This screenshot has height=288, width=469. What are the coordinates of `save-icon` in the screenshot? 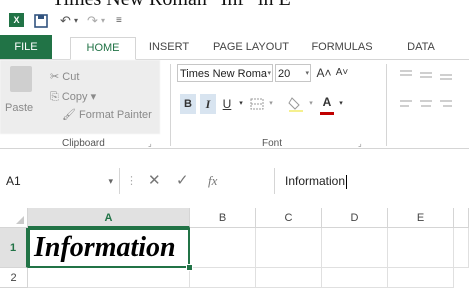 It's located at (41, 21).